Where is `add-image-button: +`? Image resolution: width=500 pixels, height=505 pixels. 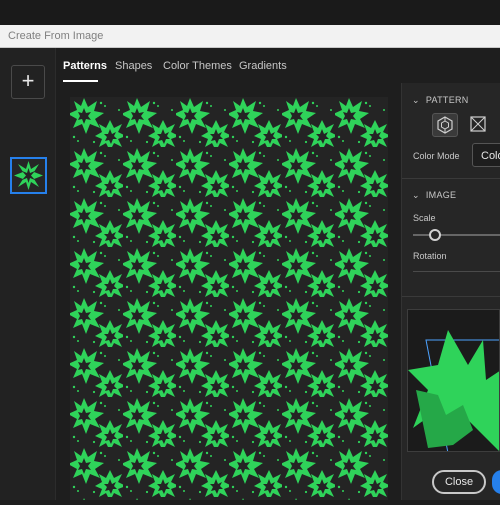
add-image-button: + is located at coordinates (28, 82).